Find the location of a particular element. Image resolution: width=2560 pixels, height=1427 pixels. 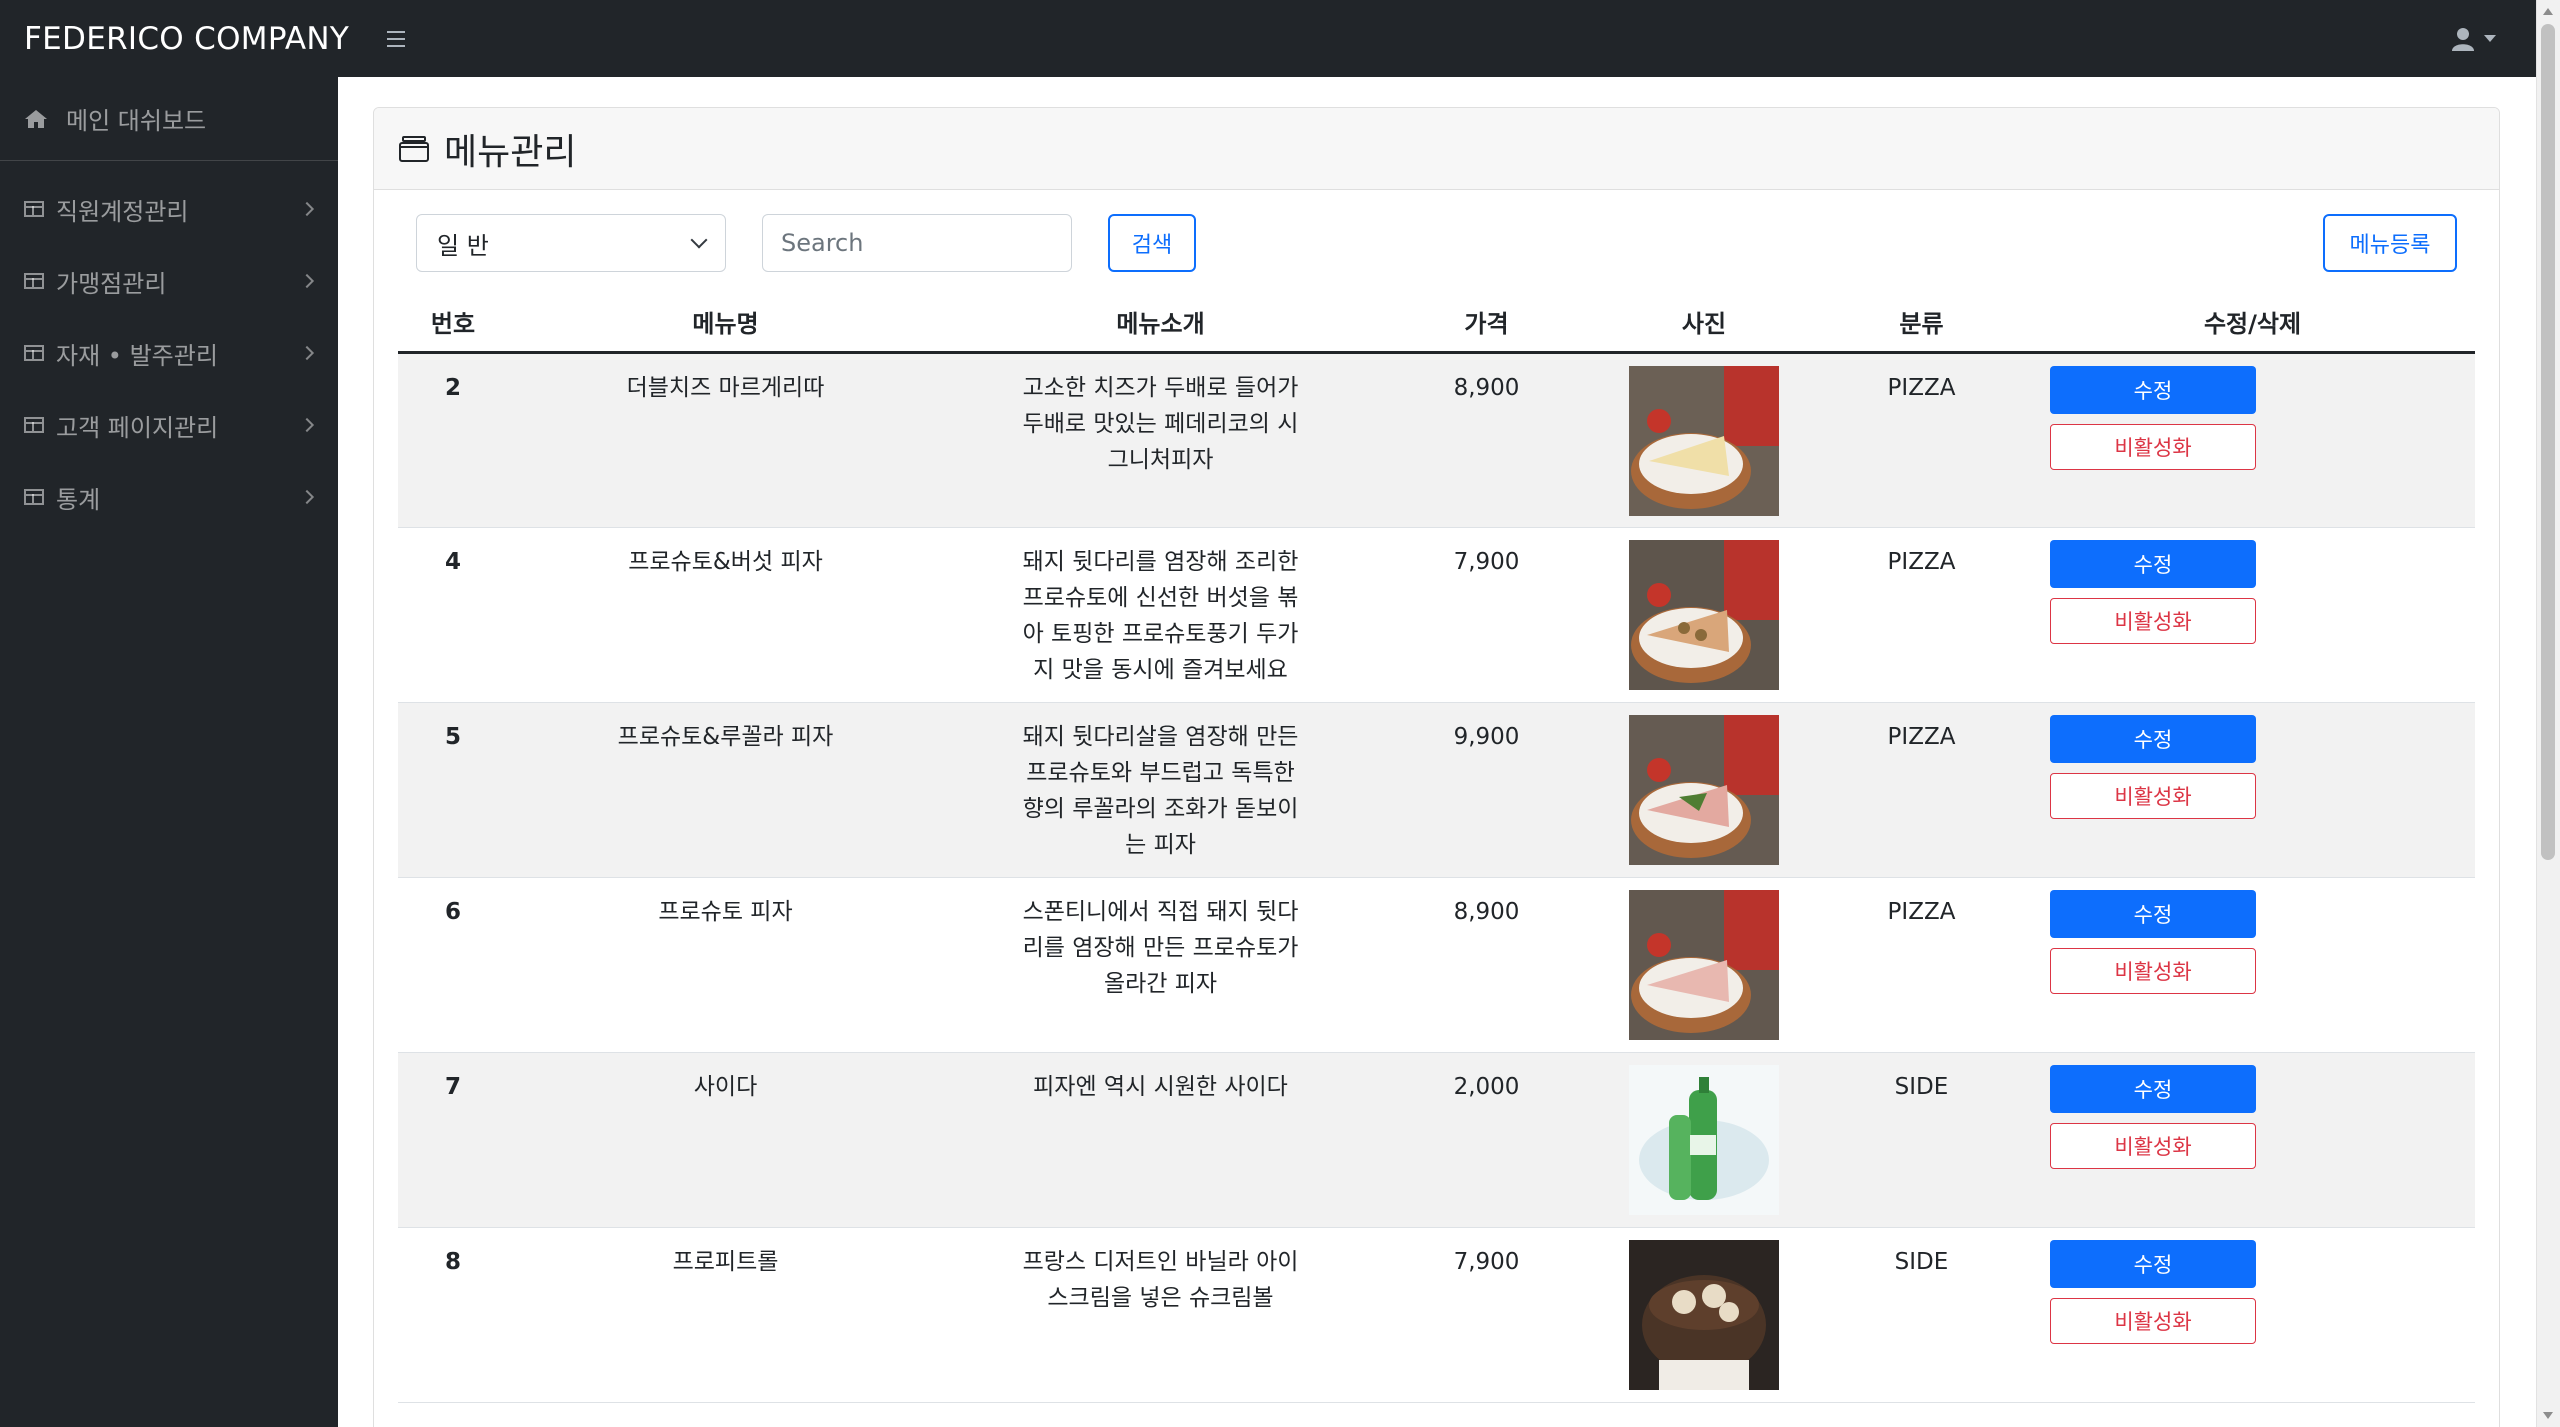

column-header-category: 분류 is located at coordinates (1921, 323).